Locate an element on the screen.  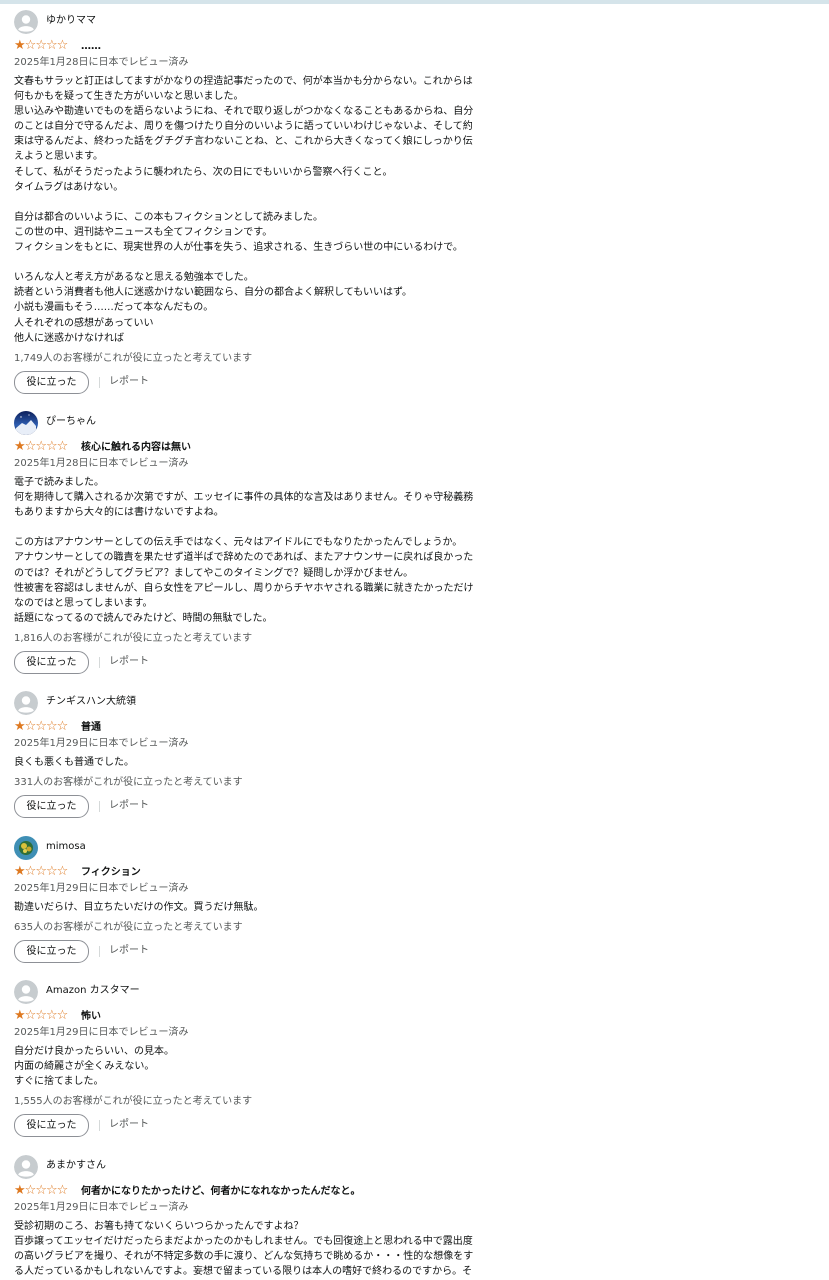
reviewer-profile: Amazon カスタマー is located at coordinates (264, 992).